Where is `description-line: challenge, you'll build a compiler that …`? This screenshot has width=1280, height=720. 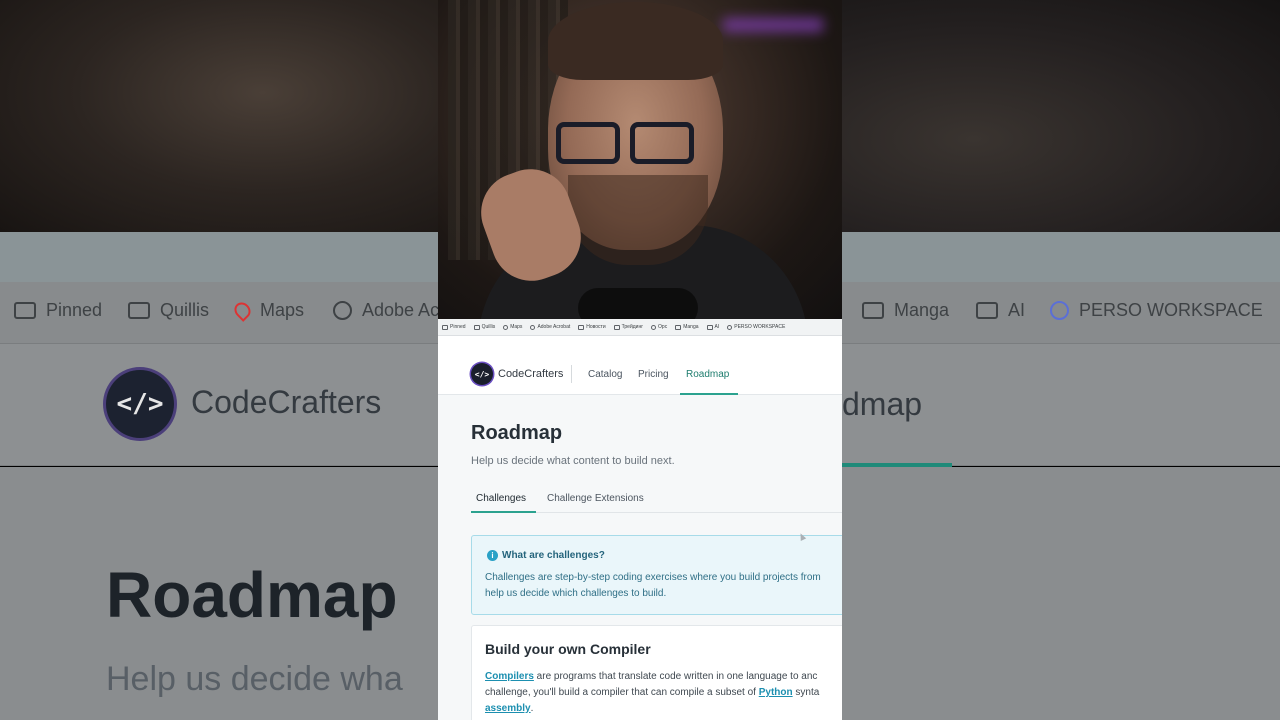
description-line: challenge, you'll build a compiler that … is located at coordinates (652, 692).